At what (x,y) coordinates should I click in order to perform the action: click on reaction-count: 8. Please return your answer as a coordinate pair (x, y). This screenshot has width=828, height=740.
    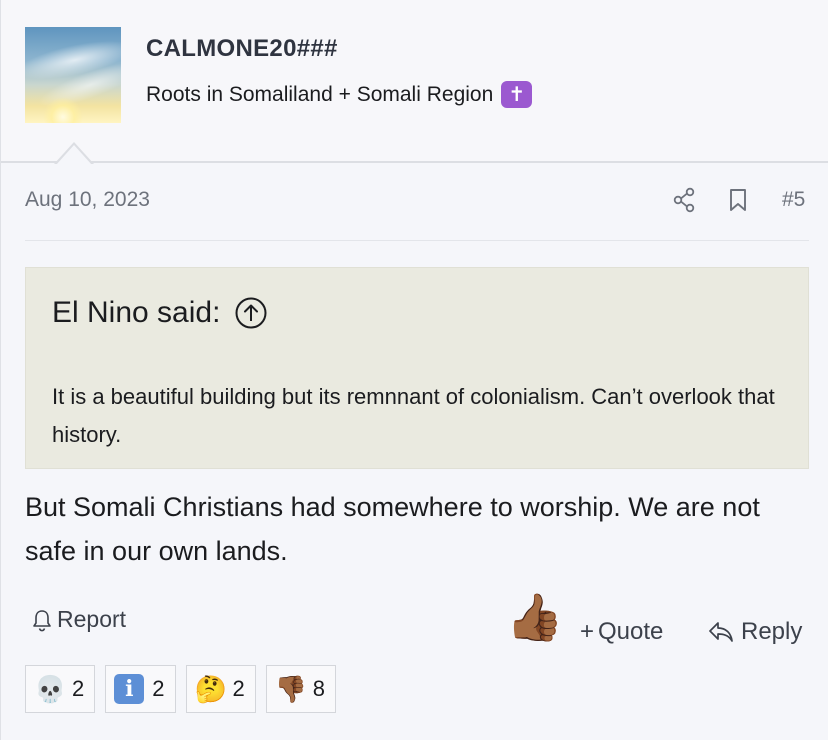
    Looking at the image, I should click on (318, 688).